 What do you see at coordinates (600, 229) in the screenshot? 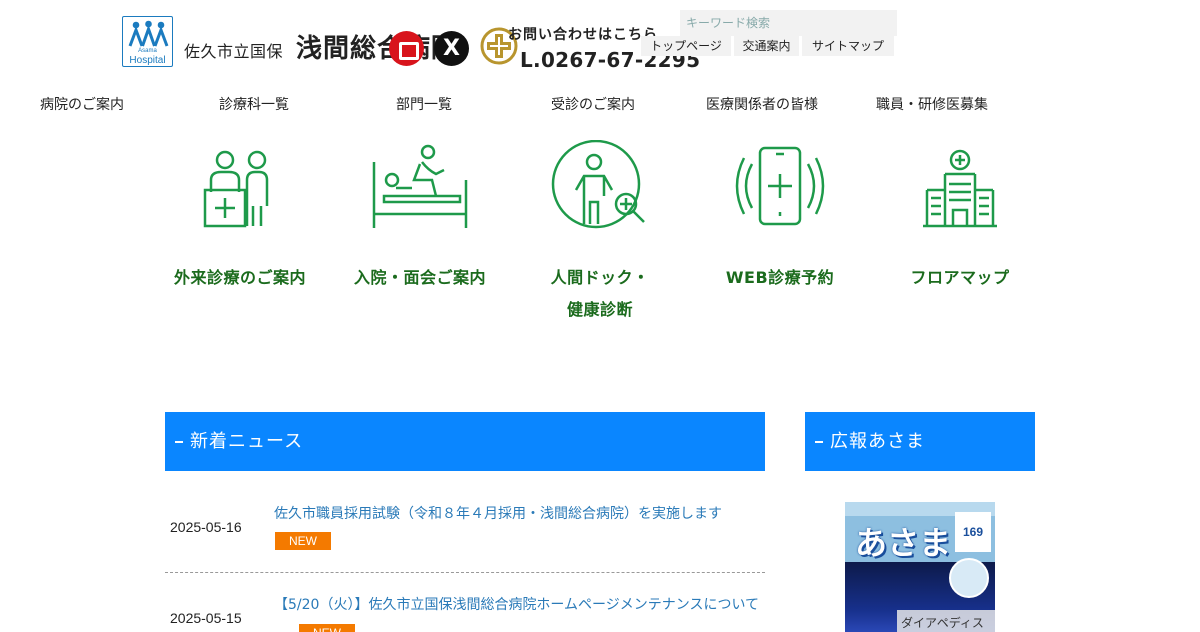
I see `feature-health-check: 人間ドック・健康診断` at bounding box center [600, 229].